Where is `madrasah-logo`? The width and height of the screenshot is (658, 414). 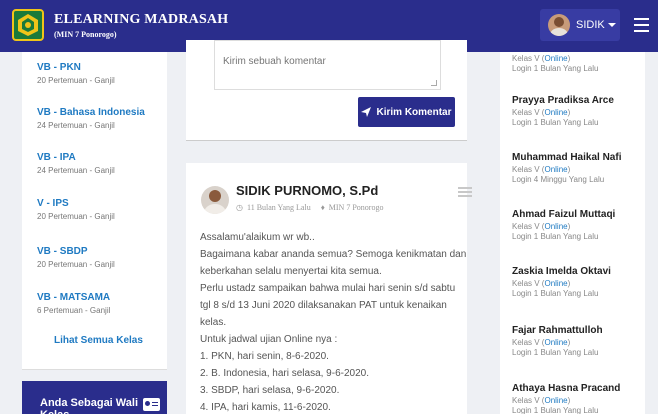
madrasah-logo is located at coordinates (28, 25).